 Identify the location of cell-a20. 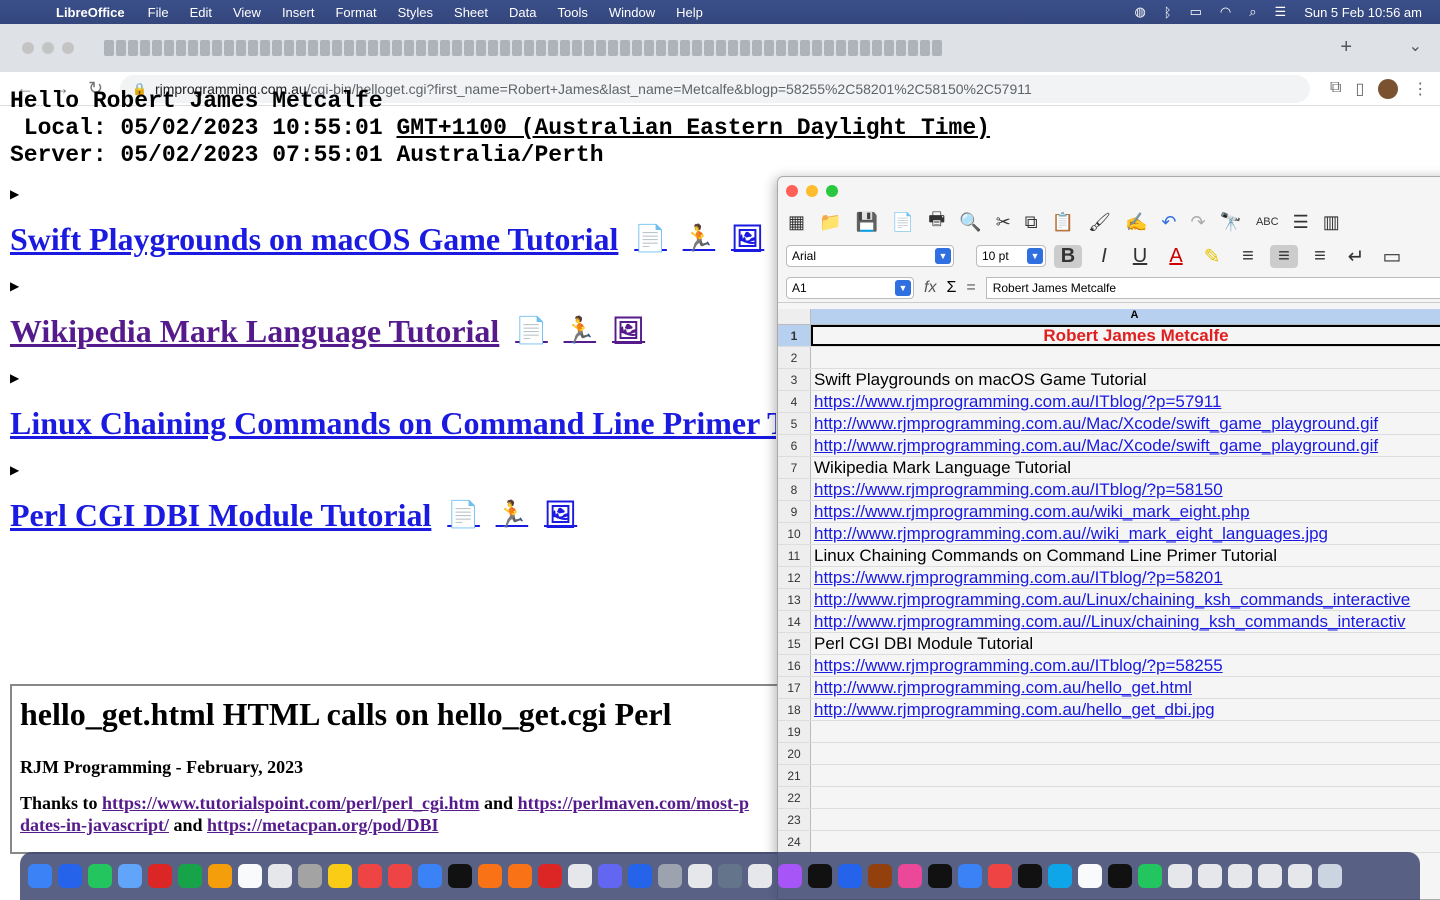
(1125, 753).